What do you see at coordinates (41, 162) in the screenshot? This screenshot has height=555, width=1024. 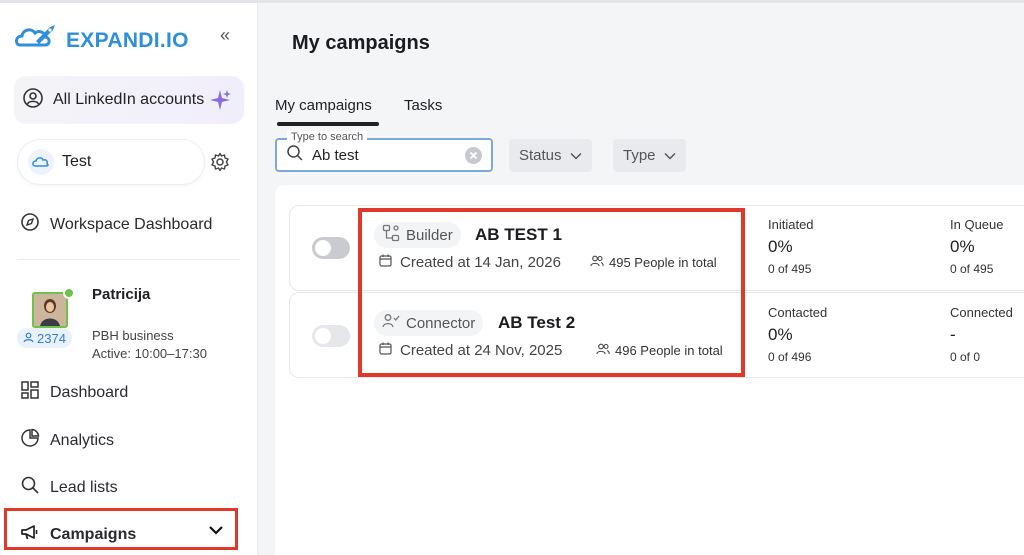 I see `workspace-icon` at bounding box center [41, 162].